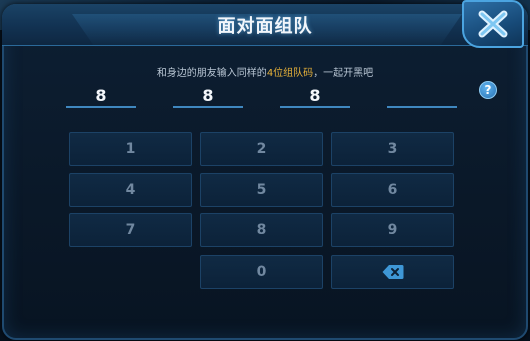 The width and height of the screenshot is (530, 341). I want to click on code-slot-1: 8, so click(101, 97).